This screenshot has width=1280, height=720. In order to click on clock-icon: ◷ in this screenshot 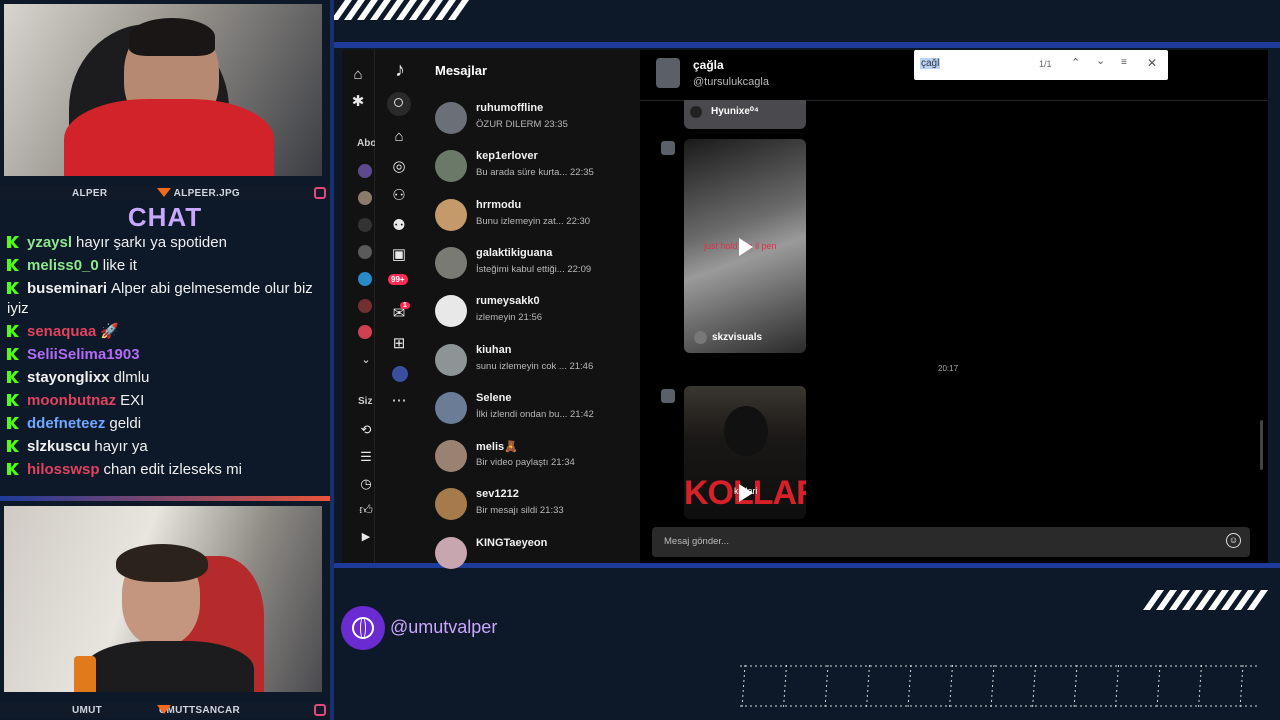, I will do `click(366, 484)`.